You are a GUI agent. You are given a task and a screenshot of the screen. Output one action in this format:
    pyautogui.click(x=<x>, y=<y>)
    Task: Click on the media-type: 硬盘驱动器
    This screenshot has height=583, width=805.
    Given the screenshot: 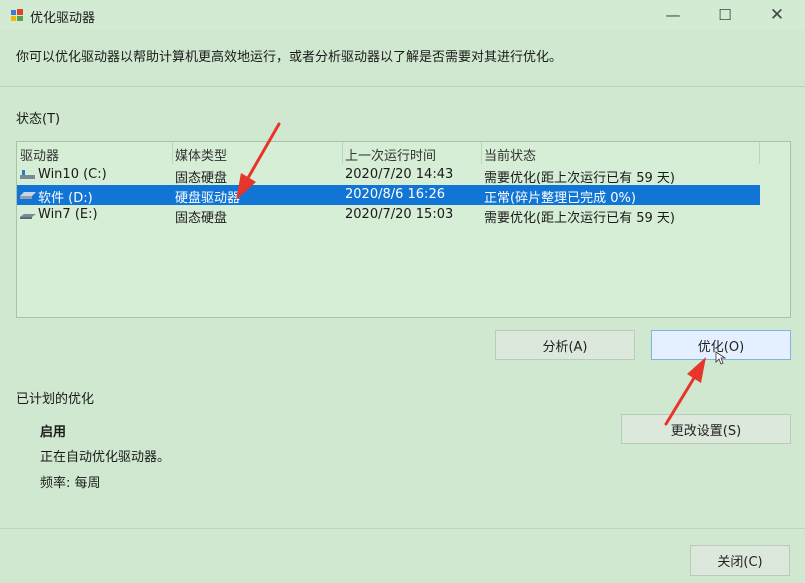 What is the action you would take?
    pyautogui.click(x=208, y=198)
    